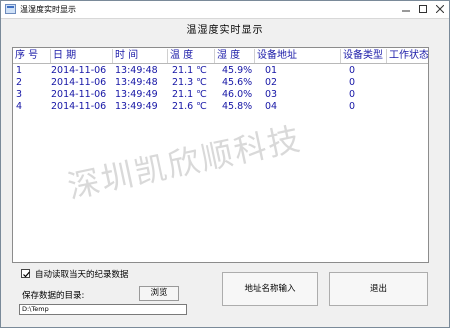  What do you see at coordinates (378, 289) in the screenshot?
I see `exit-button: 退出` at bounding box center [378, 289].